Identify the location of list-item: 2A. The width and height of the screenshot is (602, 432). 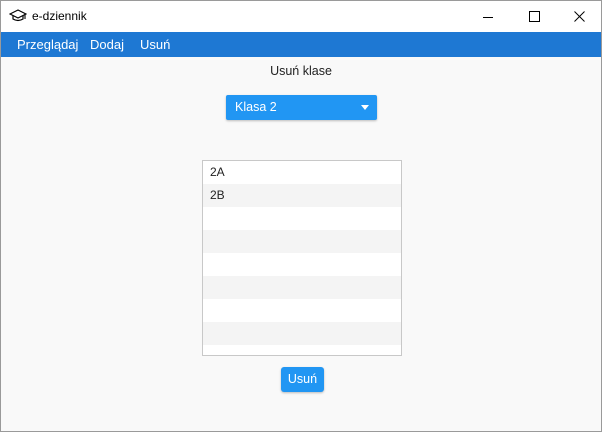
(302, 172).